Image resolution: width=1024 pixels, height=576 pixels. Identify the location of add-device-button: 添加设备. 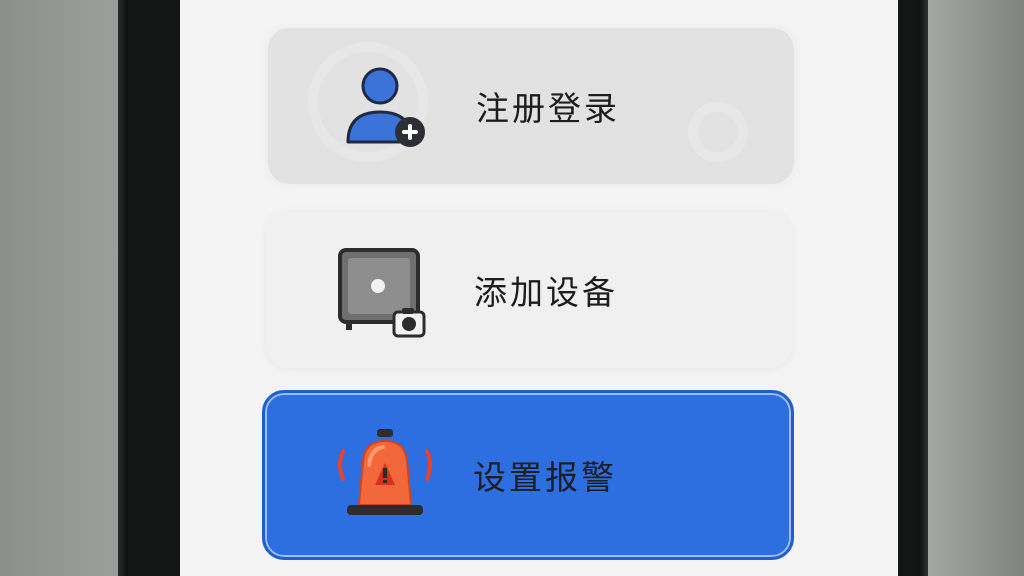
(529, 290).